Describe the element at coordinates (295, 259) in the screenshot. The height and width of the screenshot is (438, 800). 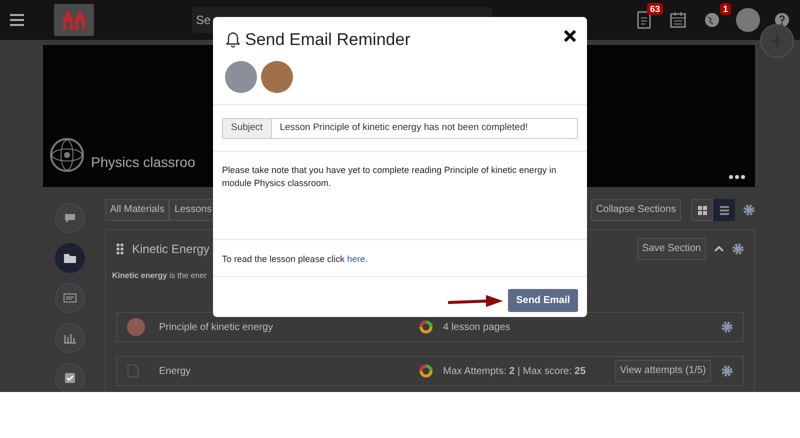
I see `lesson-link-text: To read the lesson please click here.` at that location.